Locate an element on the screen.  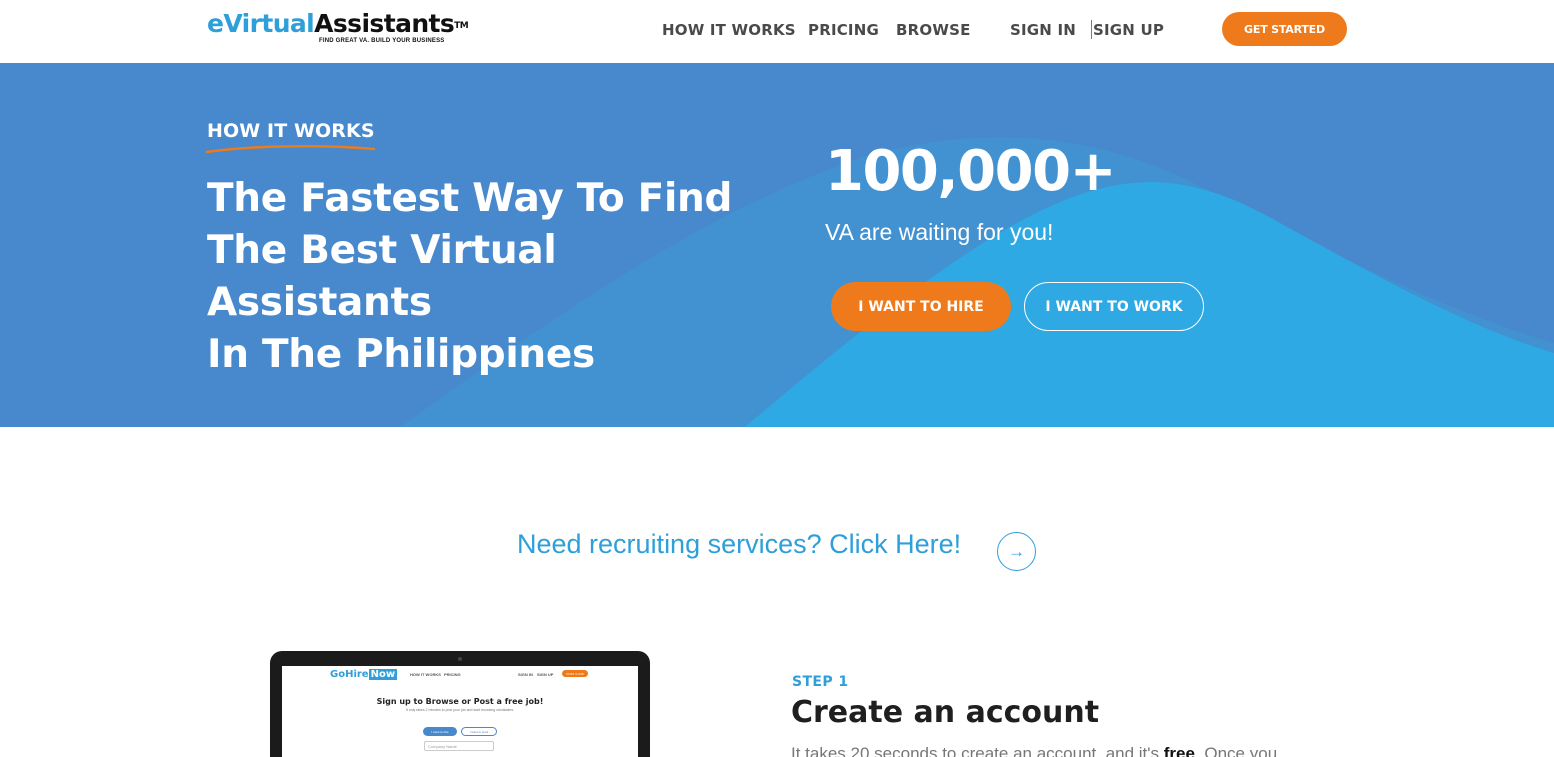
get-started-button: GET STARTED is located at coordinates (1284, 29).